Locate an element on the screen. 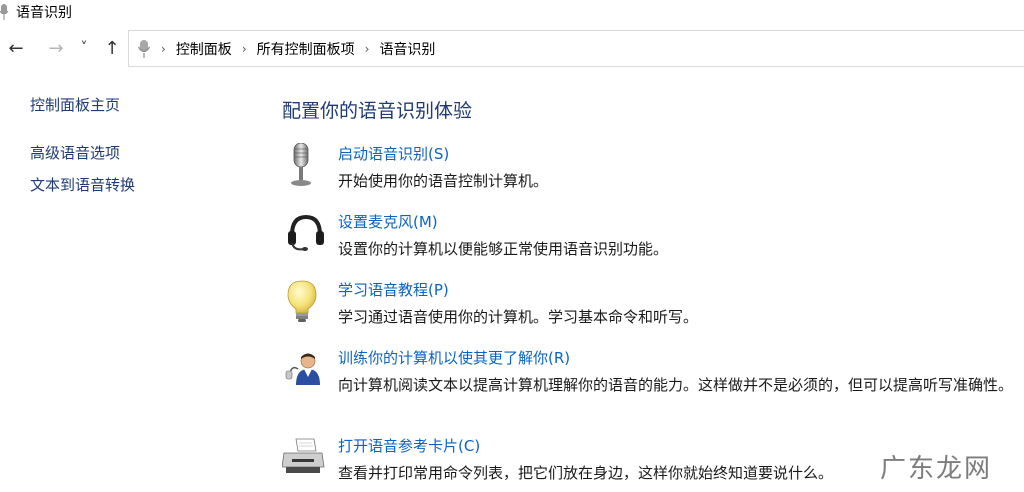 This screenshot has height=492, width=1024. page-title: 配置你的语音识别体验 is located at coordinates (377, 111).